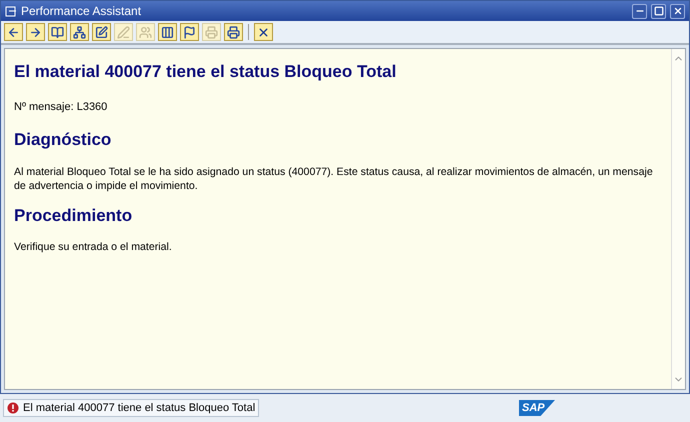  What do you see at coordinates (206, 72) in the screenshot?
I see `message-title: El material 400077 tiene el status Bloqueo Total` at bounding box center [206, 72].